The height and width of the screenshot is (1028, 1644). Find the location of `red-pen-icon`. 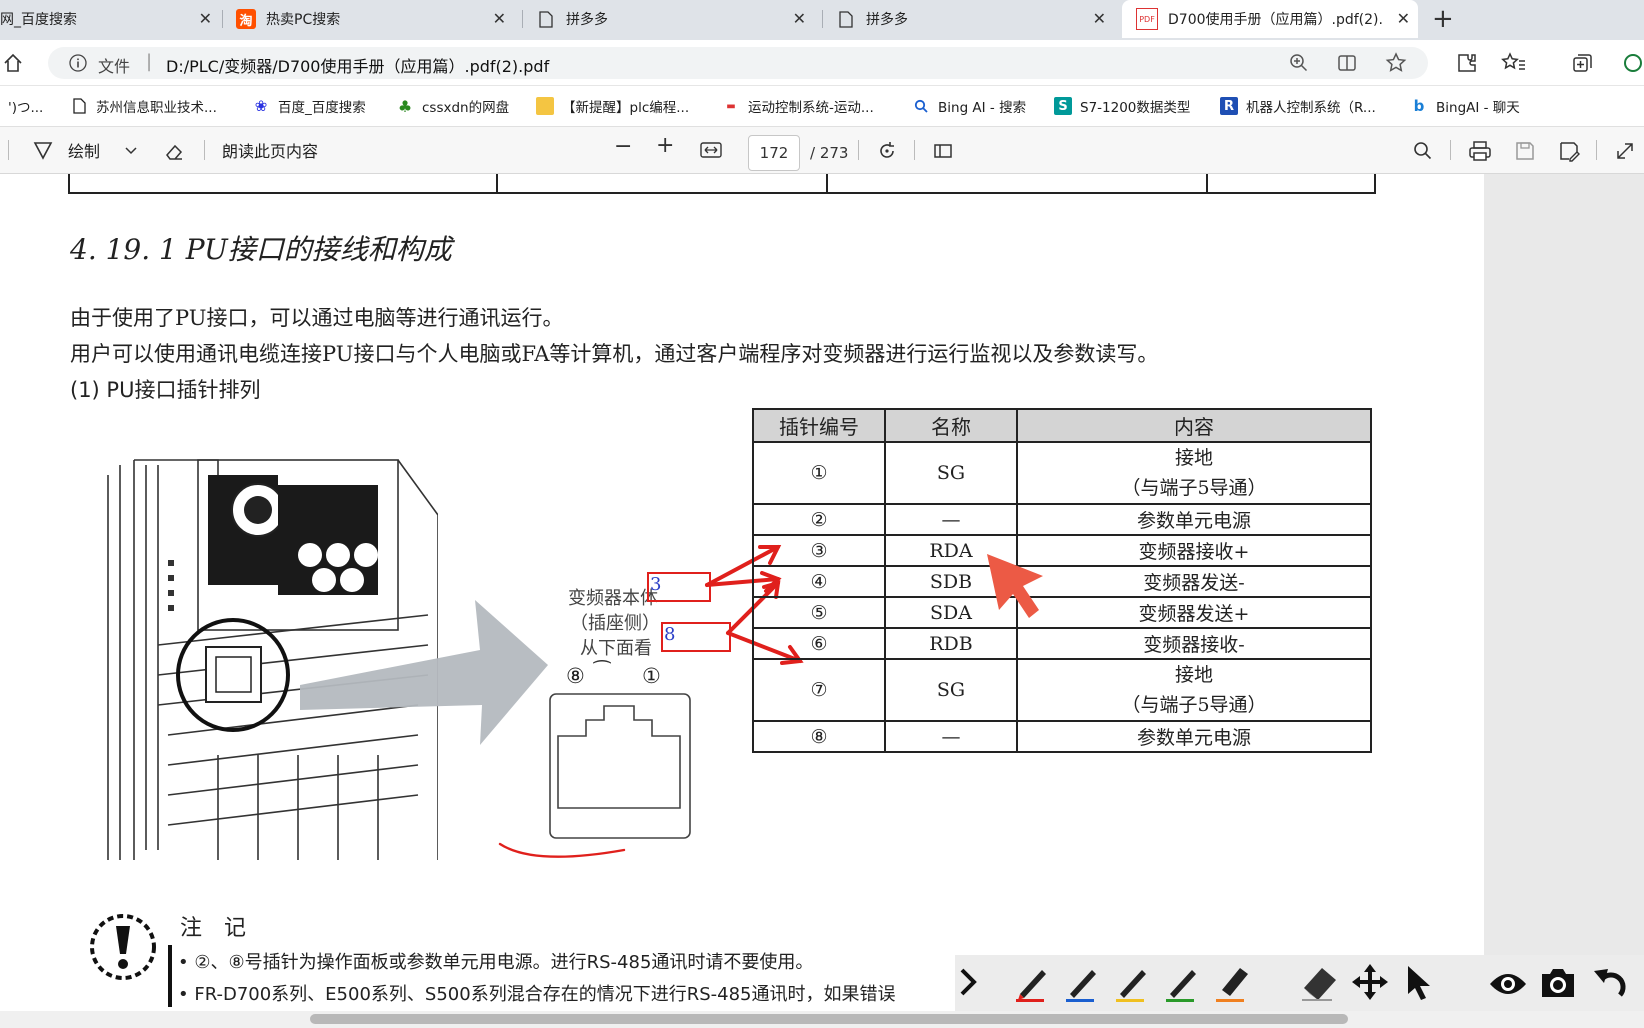

red-pen-icon is located at coordinates (1032, 984).